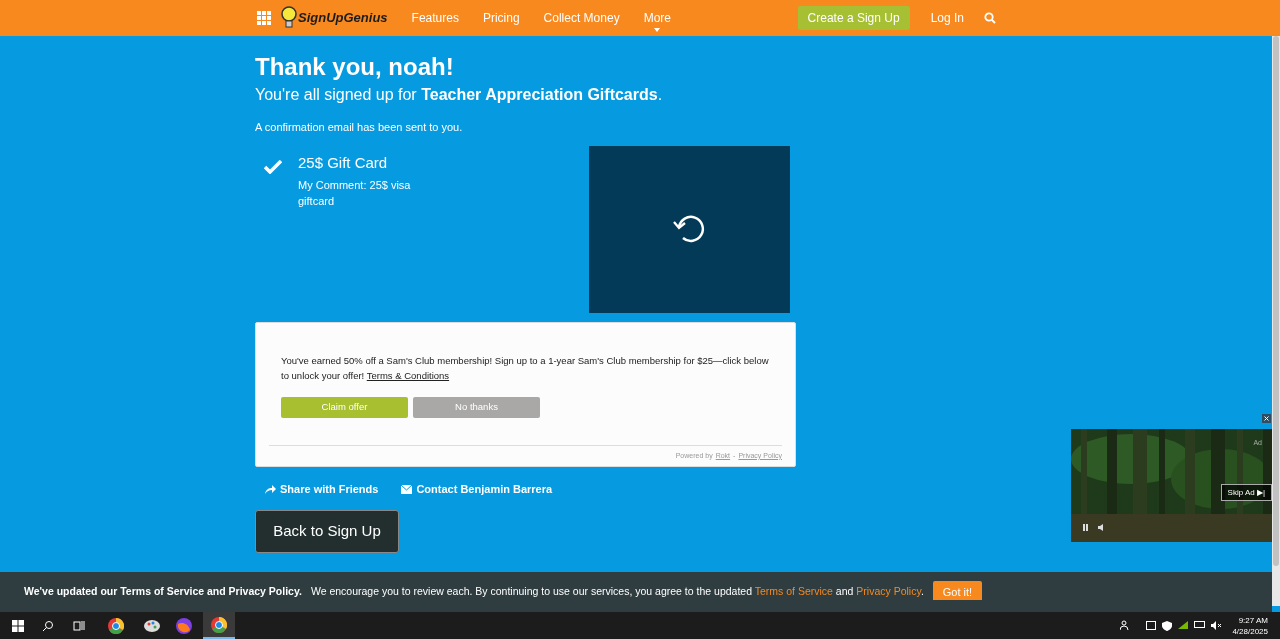 The image size is (1280, 639). I want to click on paint-palette-icon, so click(152, 625).